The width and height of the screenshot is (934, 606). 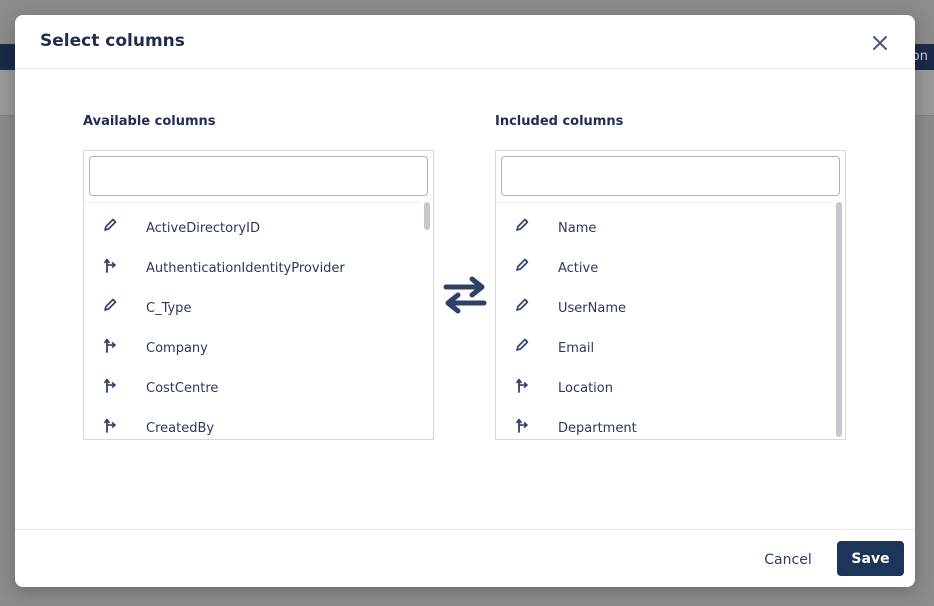 I want to click on list-item: CostCentre, so click(x=252, y=387).